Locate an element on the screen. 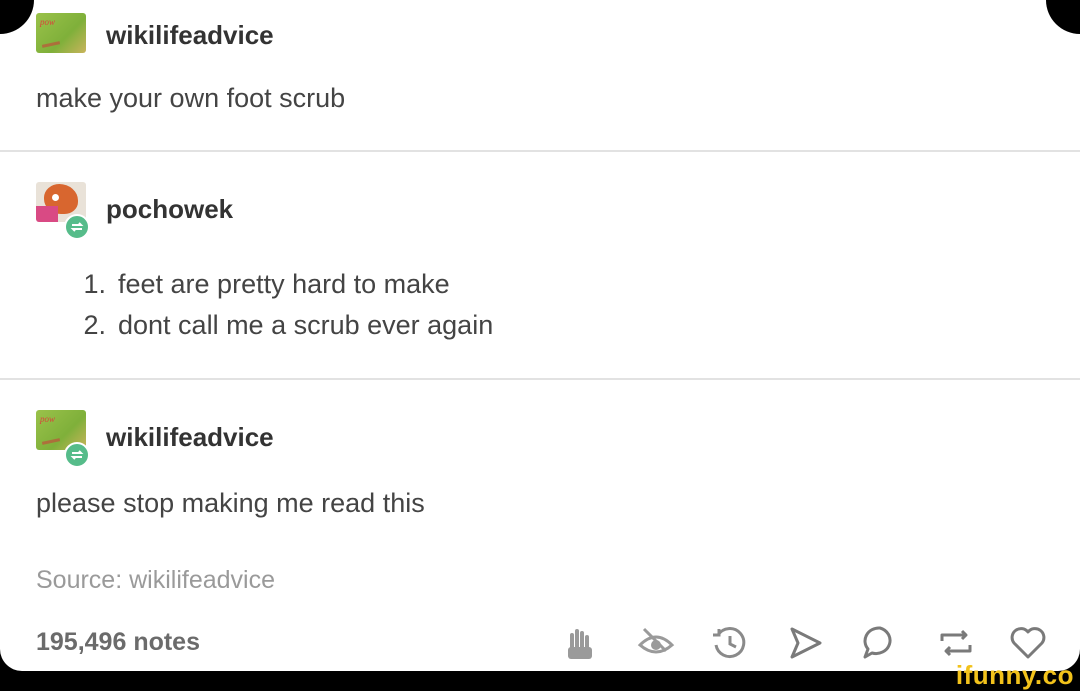  post-text: please stop making me read this is located at coordinates (230, 503).